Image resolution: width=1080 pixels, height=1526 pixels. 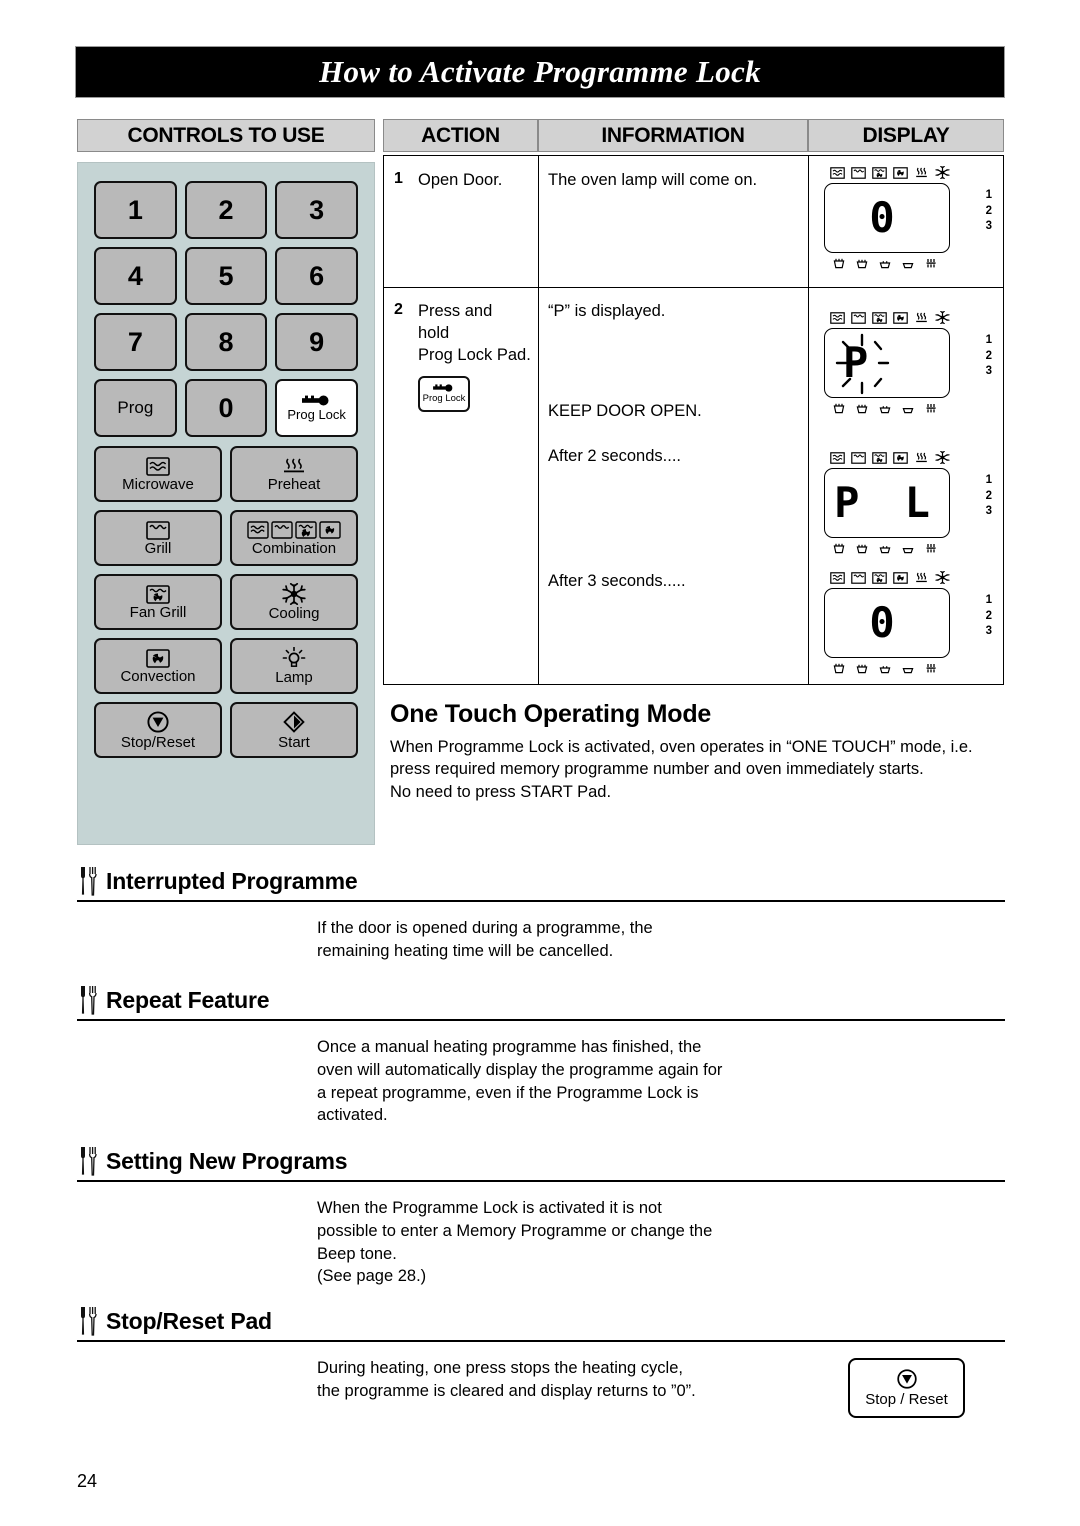 I want to click on step-2-action-line-1: Press and, so click(x=455, y=311).